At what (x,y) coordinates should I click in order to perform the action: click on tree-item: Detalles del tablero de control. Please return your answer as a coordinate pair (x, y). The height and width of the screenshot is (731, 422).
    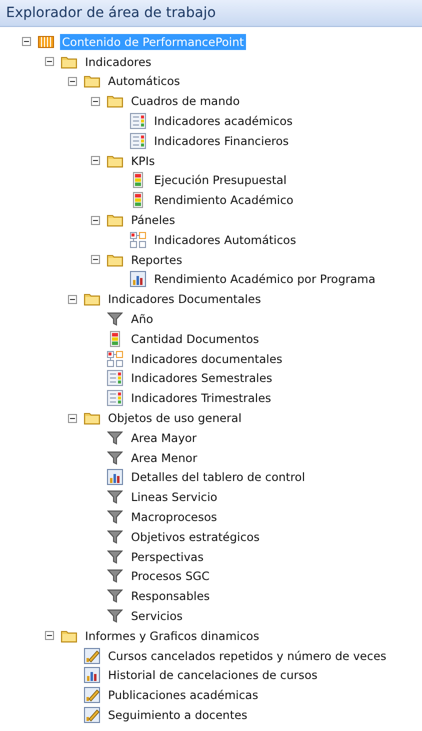
    Looking at the image, I should click on (218, 477).